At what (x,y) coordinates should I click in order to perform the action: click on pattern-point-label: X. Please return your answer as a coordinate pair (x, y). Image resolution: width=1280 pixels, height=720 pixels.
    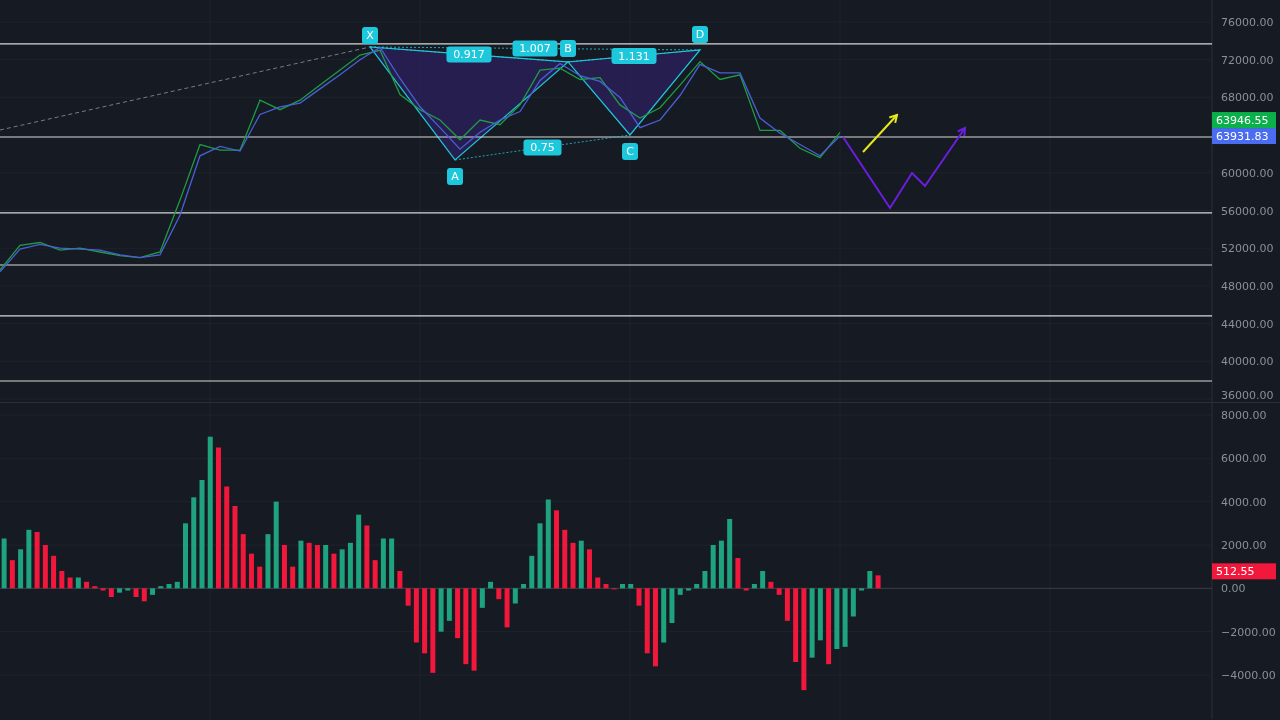
    Looking at the image, I should click on (370, 35).